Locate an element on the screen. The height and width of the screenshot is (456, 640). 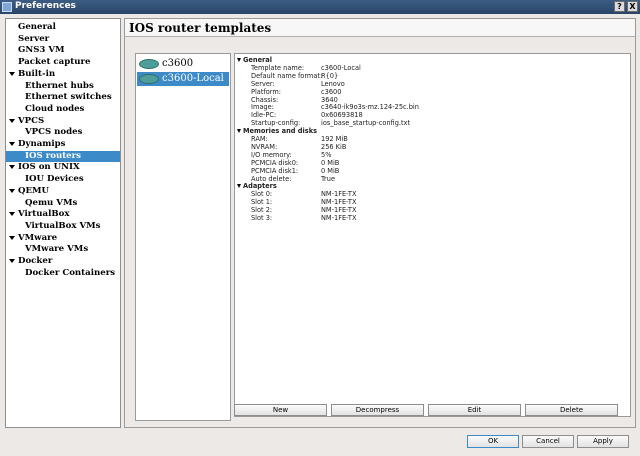
sidebar-item-label: VMware is located at coordinates (38, 237).